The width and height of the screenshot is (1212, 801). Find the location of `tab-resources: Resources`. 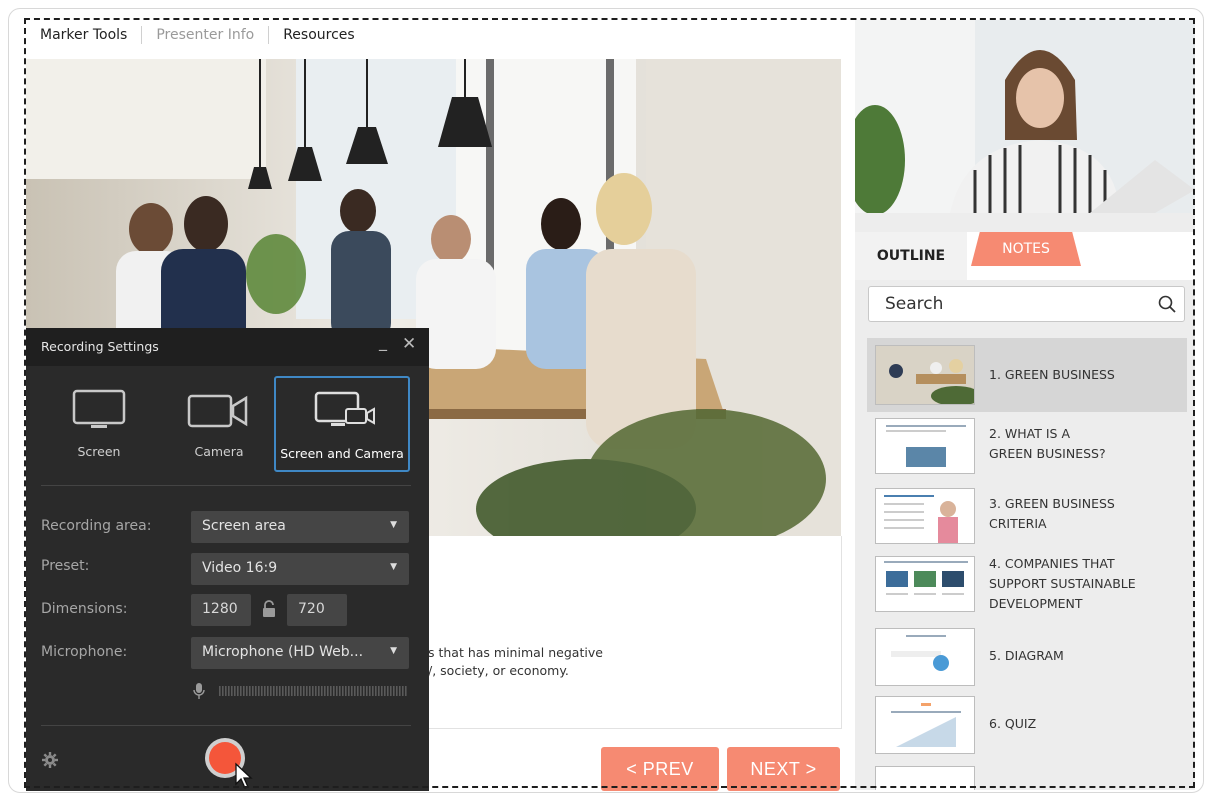

tab-resources: Resources is located at coordinates (319, 35).